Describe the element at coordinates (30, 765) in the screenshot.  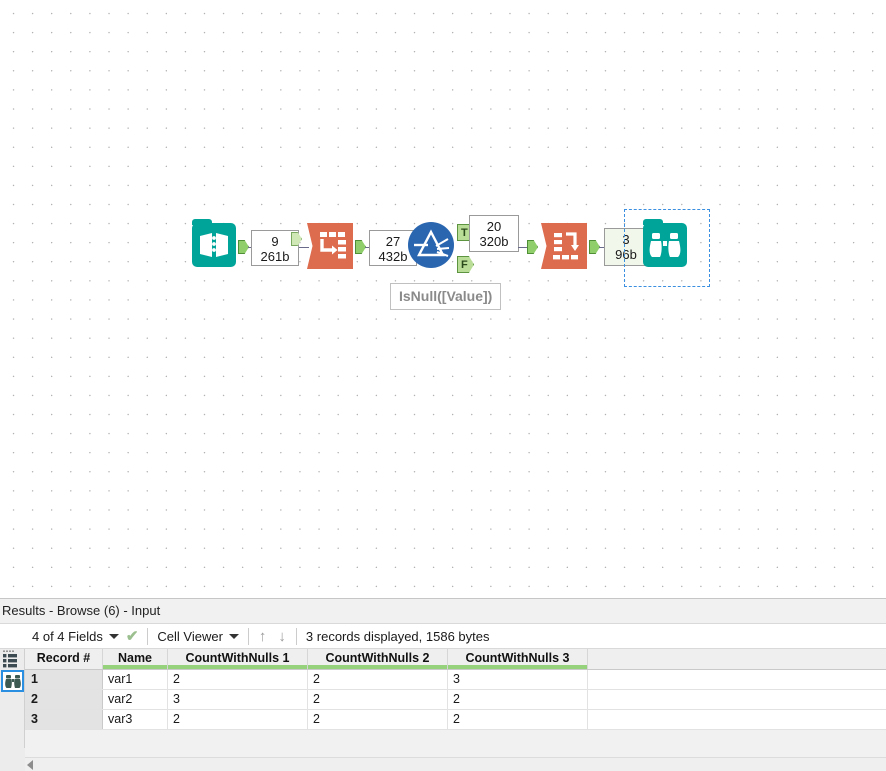
I see `scroll-left-arrow-icon` at that location.